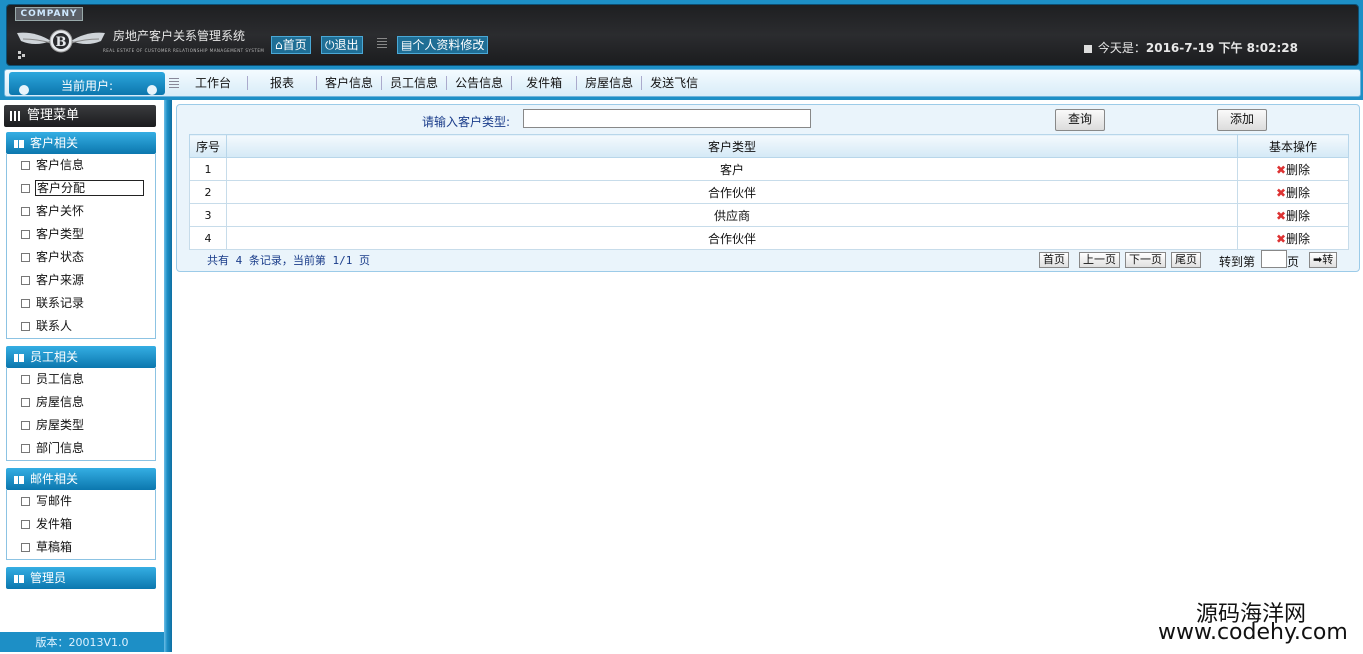 The height and width of the screenshot is (654, 1363). I want to click on home-button: ⌂首页, so click(291, 45).